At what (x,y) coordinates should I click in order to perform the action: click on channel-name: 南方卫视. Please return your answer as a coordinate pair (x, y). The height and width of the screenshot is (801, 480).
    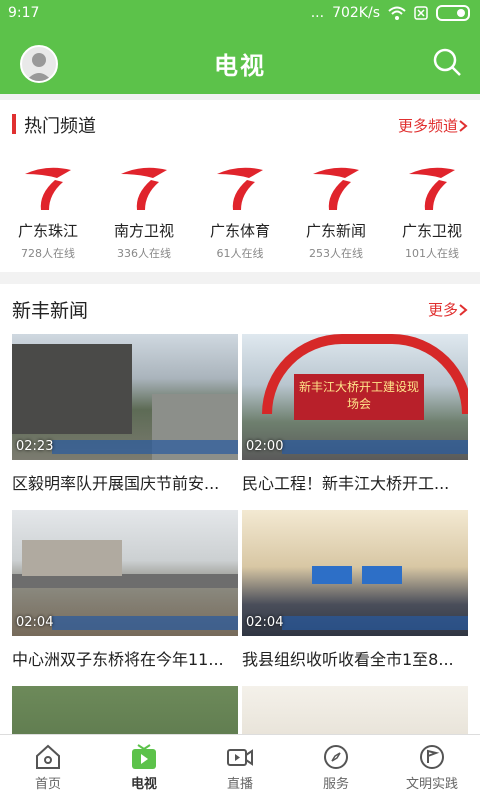
    Looking at the image, I should click on (143, 231).